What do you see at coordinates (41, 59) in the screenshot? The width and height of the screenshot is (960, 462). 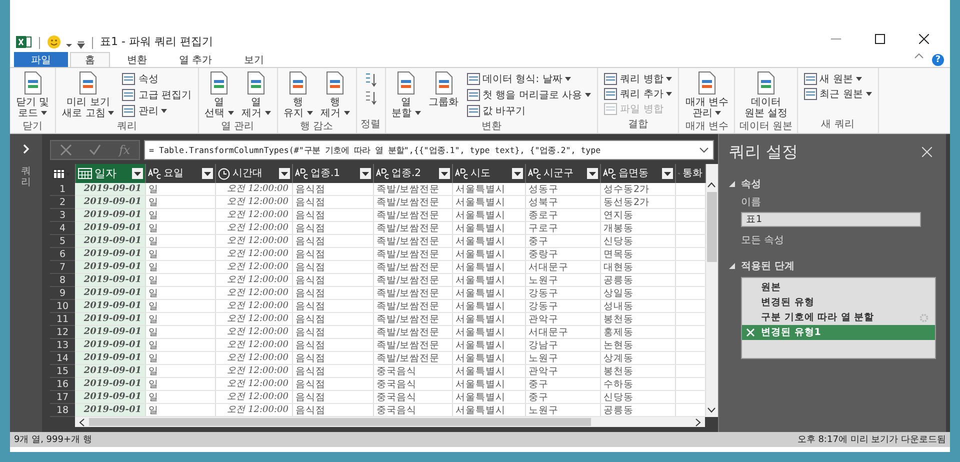 I see `file-tab: 파일` at bounding box center [41, 59].